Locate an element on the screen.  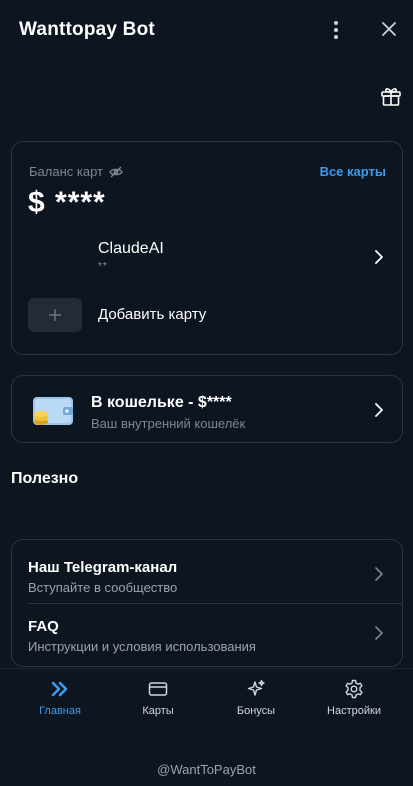
wallet-title: В кошельке - $**** is located at coordinates (161, 402).